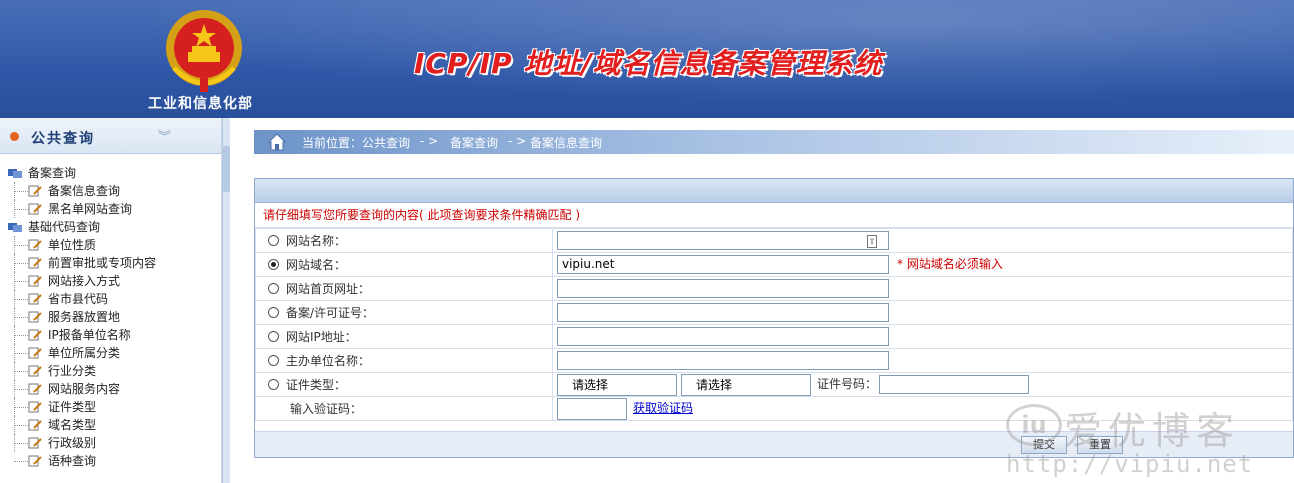 This screenshot has height=483, width=1294. What do you see at coordinates (316, 265) in the screenshot?
I see `field-label: 网站域名：` at bounding box center [316, 265].